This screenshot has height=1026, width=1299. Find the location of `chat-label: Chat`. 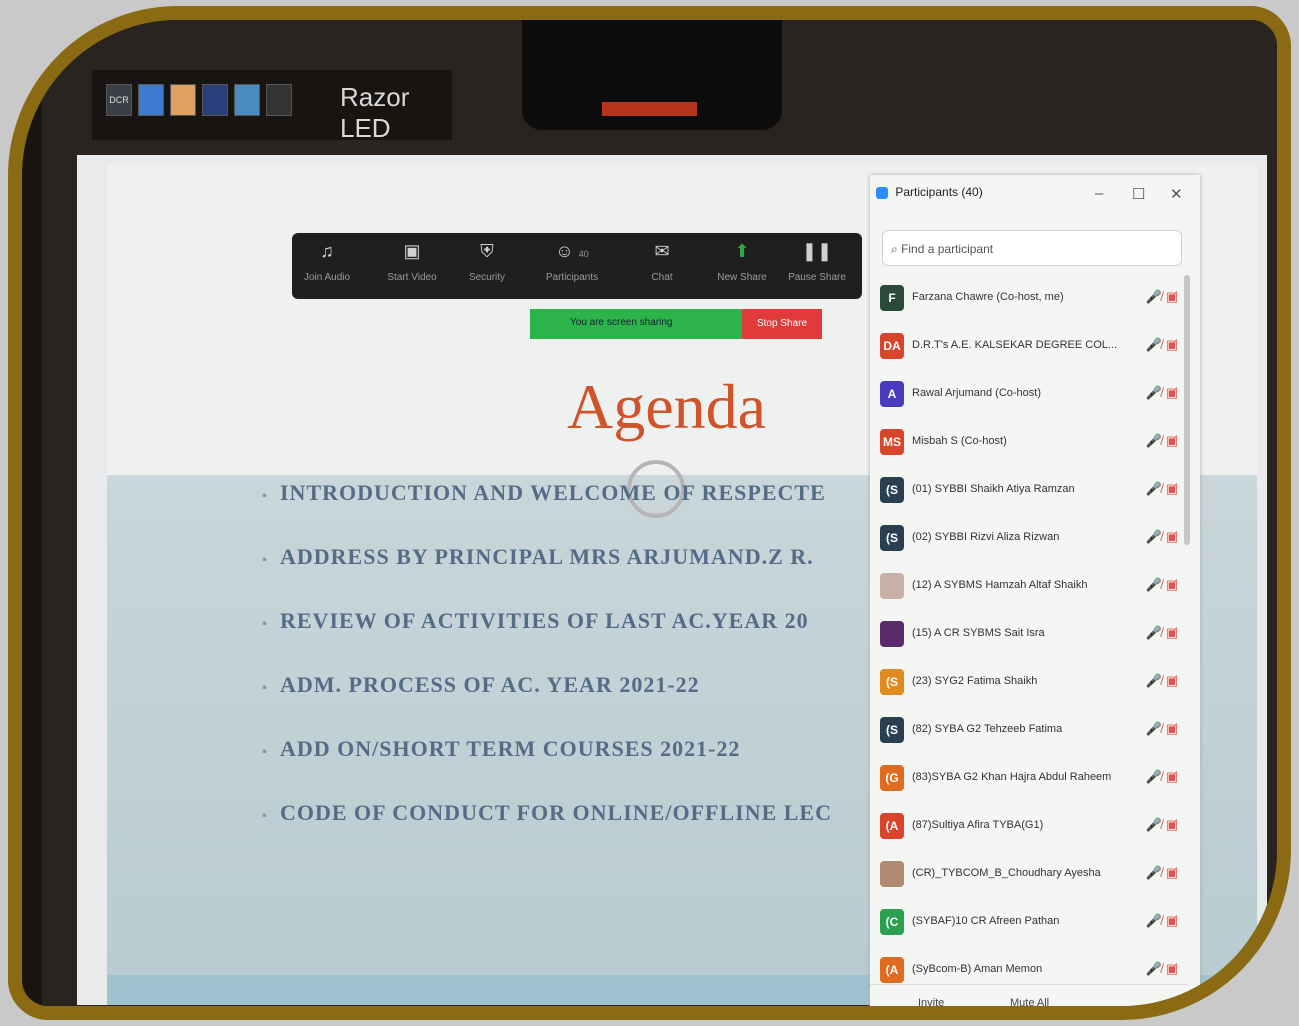

chat-label: Chat is located at coordinates (662, 277).